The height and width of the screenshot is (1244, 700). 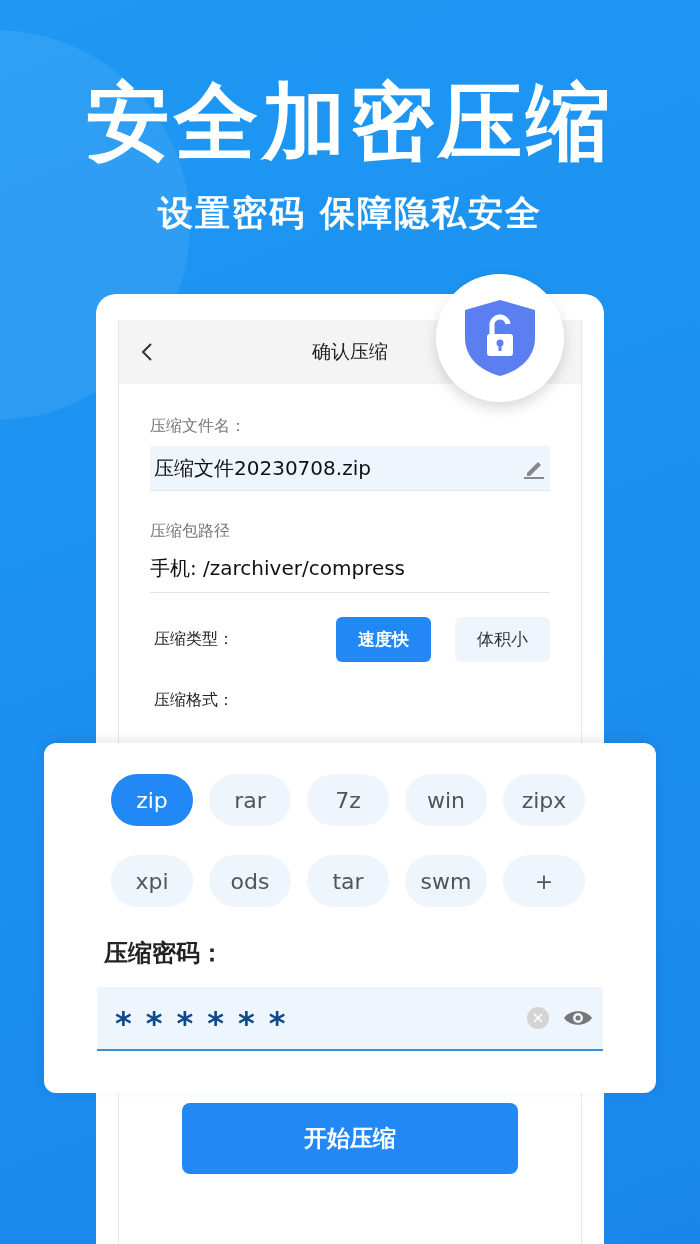 I want to click on file-name-field: 压缩文件20230708.zip, so click(x=350, y=468).